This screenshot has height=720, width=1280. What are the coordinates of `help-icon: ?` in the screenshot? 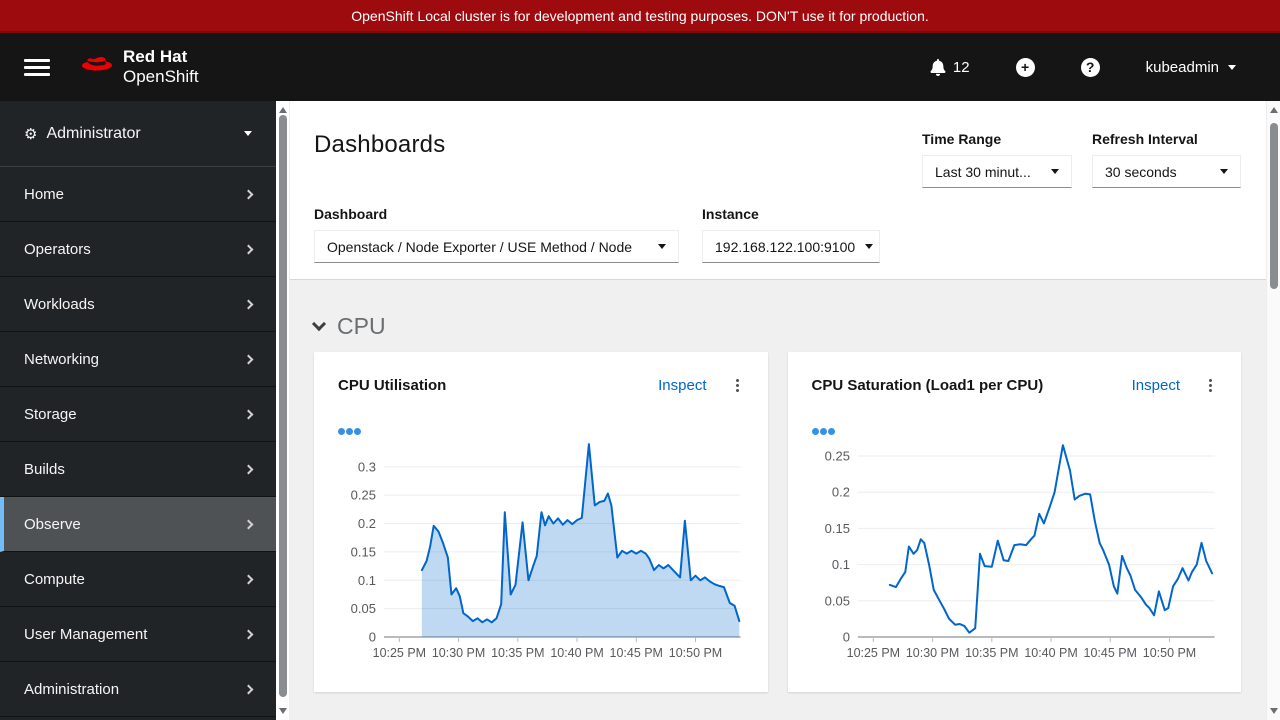 It's located at (1090, 67).